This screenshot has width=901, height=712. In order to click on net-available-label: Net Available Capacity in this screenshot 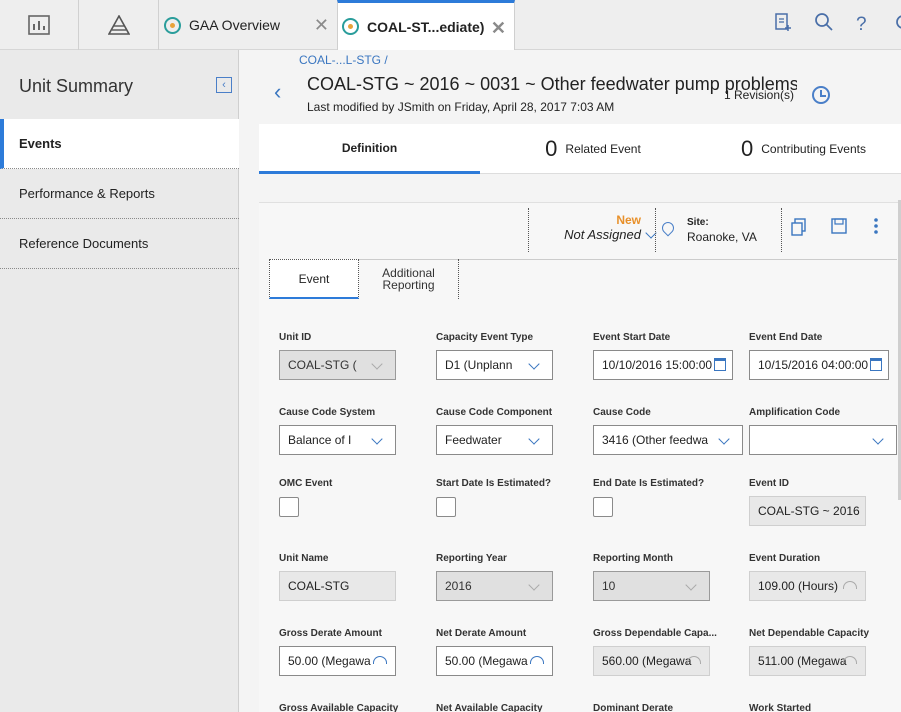, I will do `click(489, 707)`.